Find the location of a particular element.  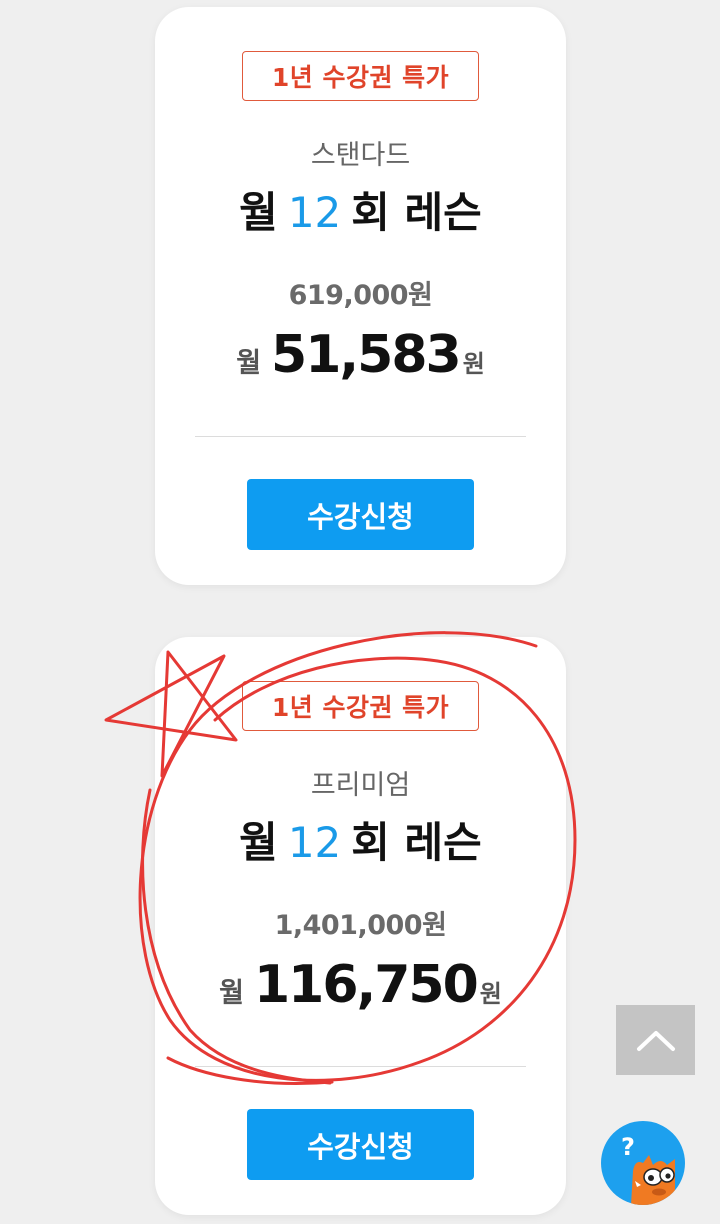

chevron-up-icon is located at coordinates (655, 1041).